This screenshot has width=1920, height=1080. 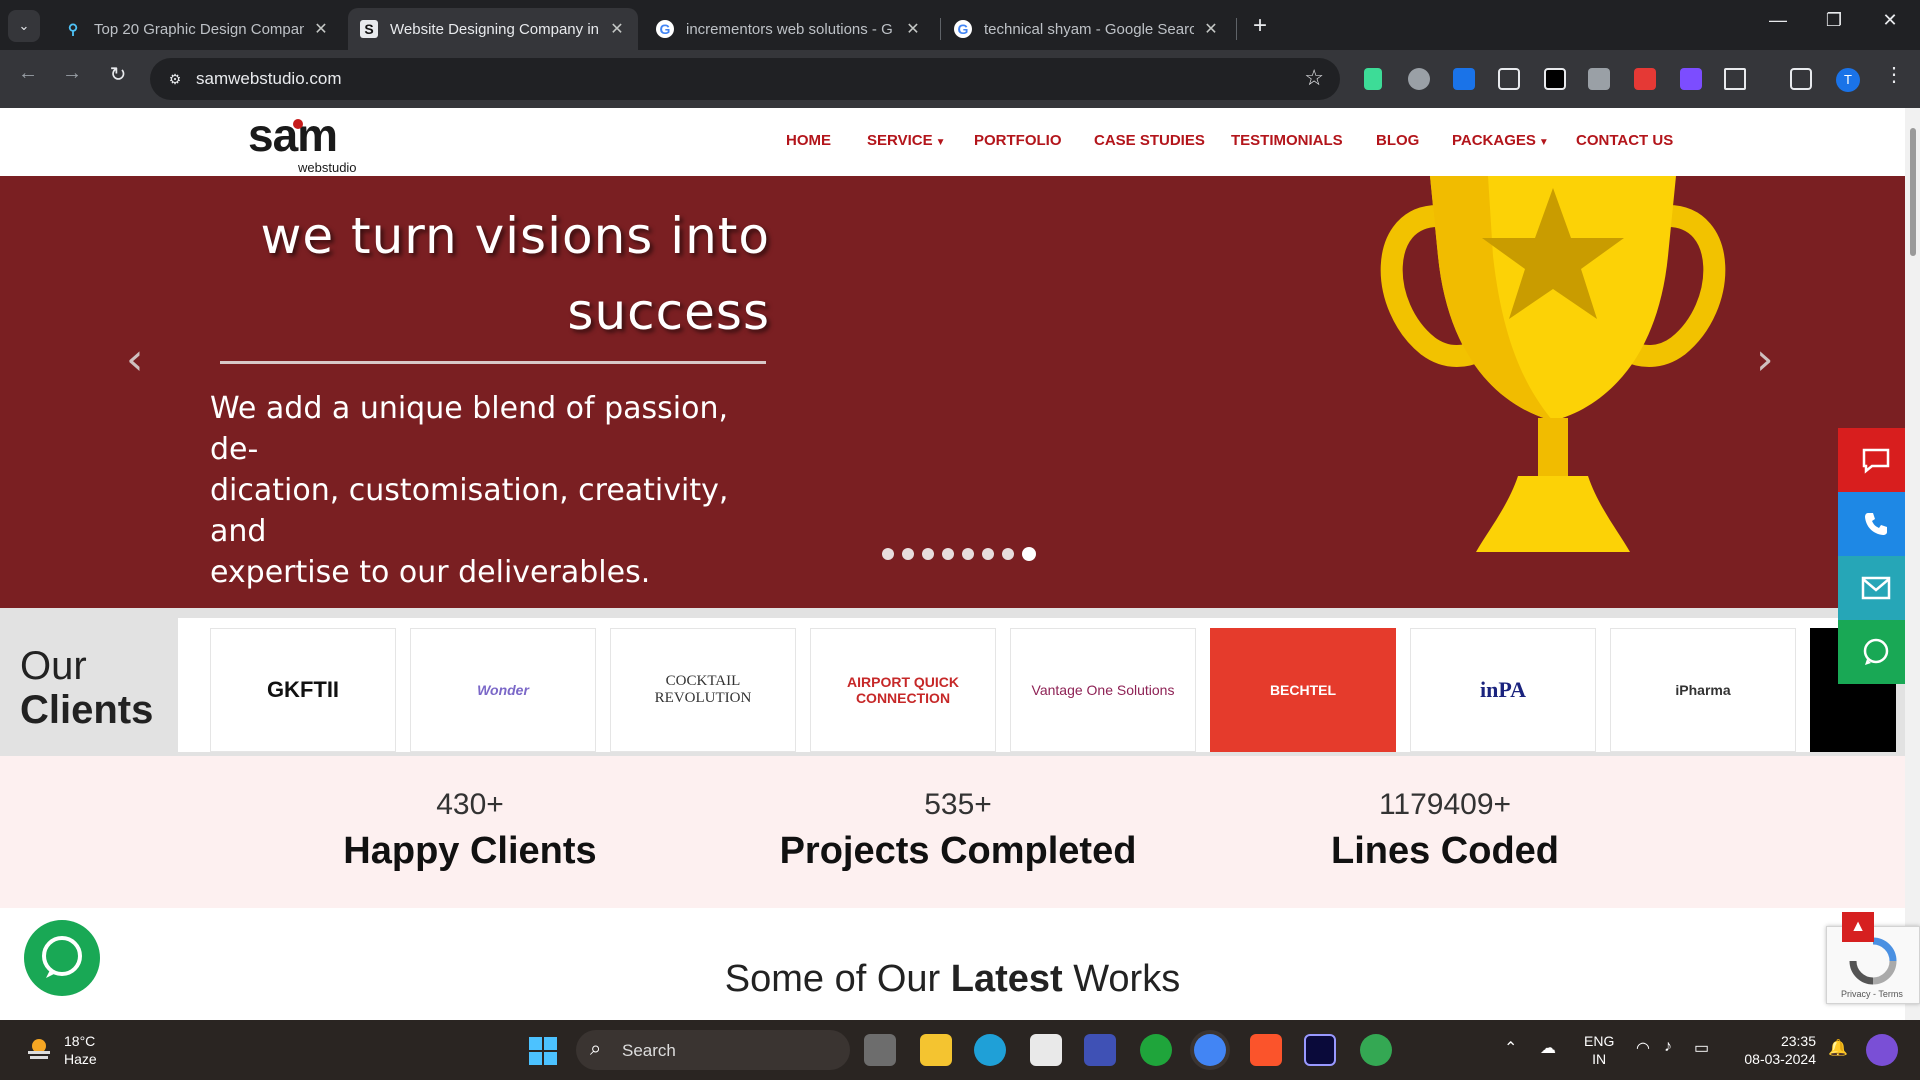 I want to click on hero-divider, so click(x=493, y=362).